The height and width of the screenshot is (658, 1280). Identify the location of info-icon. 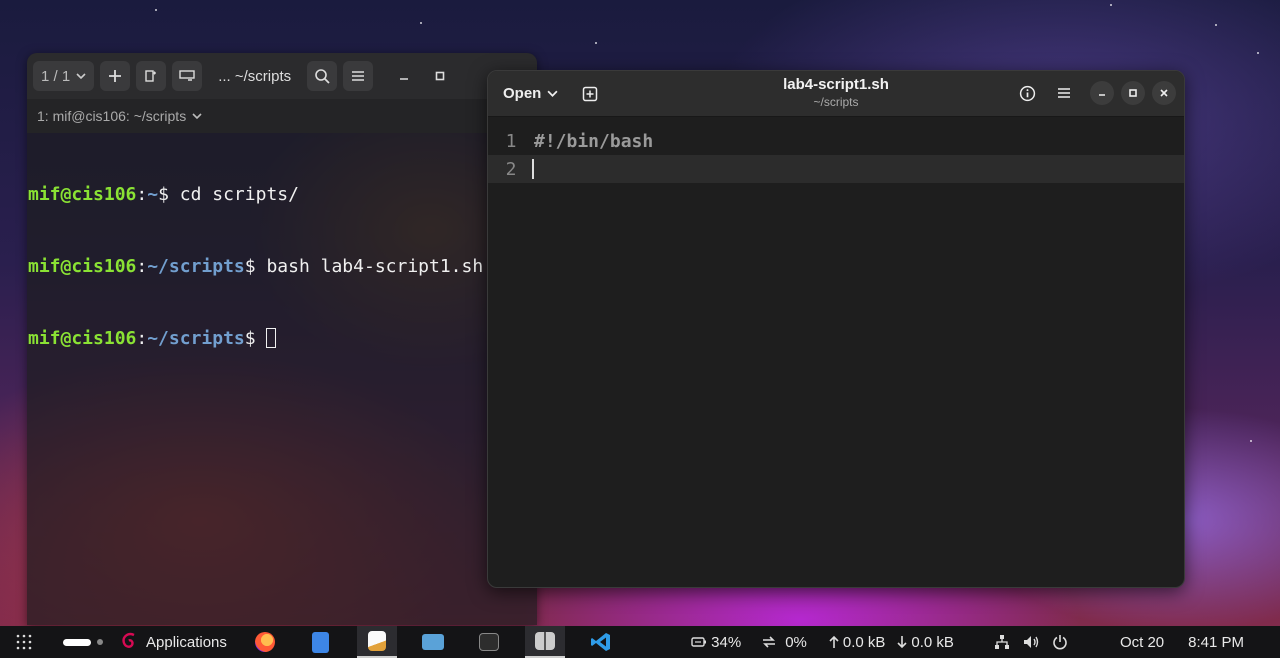
(1027, 93).